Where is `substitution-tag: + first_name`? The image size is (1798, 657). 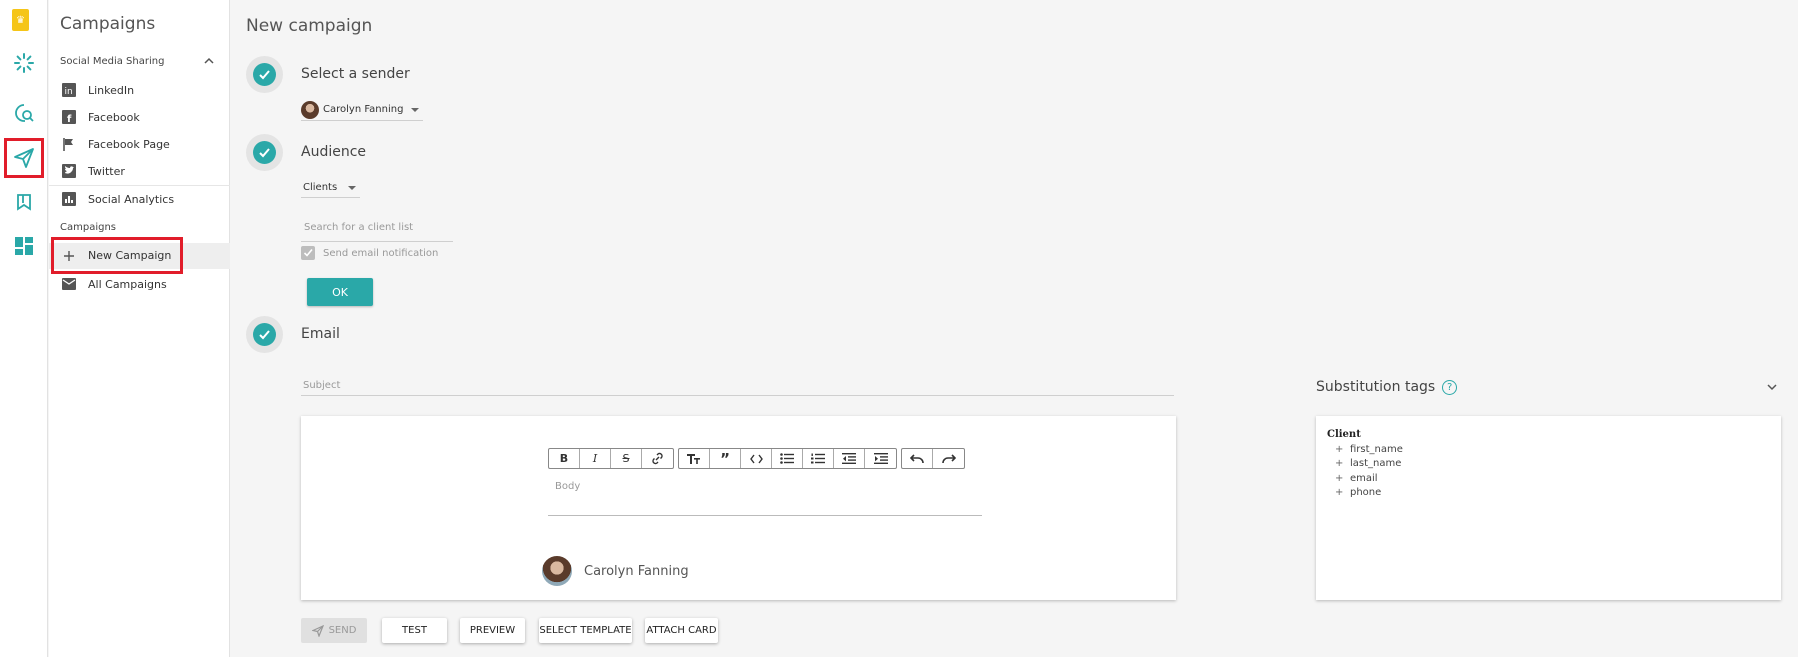
substitution-tag: + first_name is located at coordinates (1365, 449).